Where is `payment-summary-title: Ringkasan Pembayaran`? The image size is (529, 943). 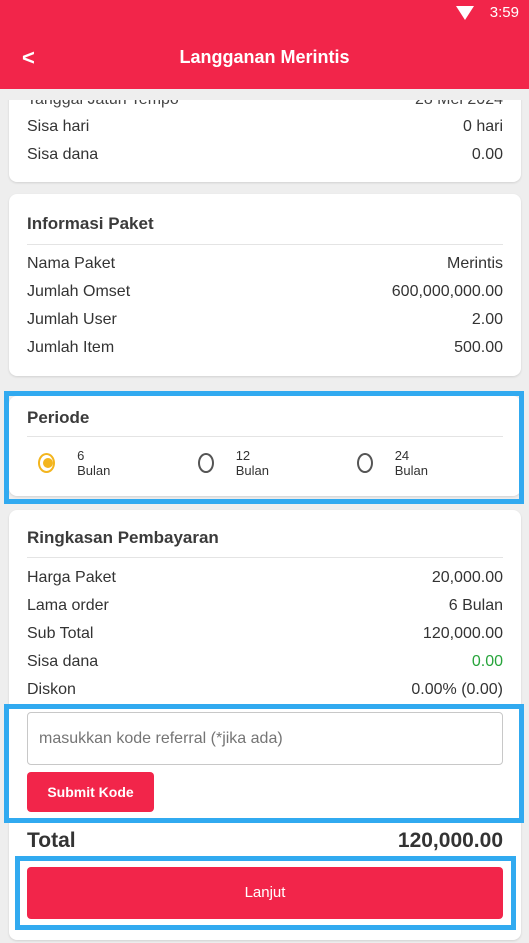 payment-summary-title: Ringkasan Pembayaran is located at coordinates (123, 537).